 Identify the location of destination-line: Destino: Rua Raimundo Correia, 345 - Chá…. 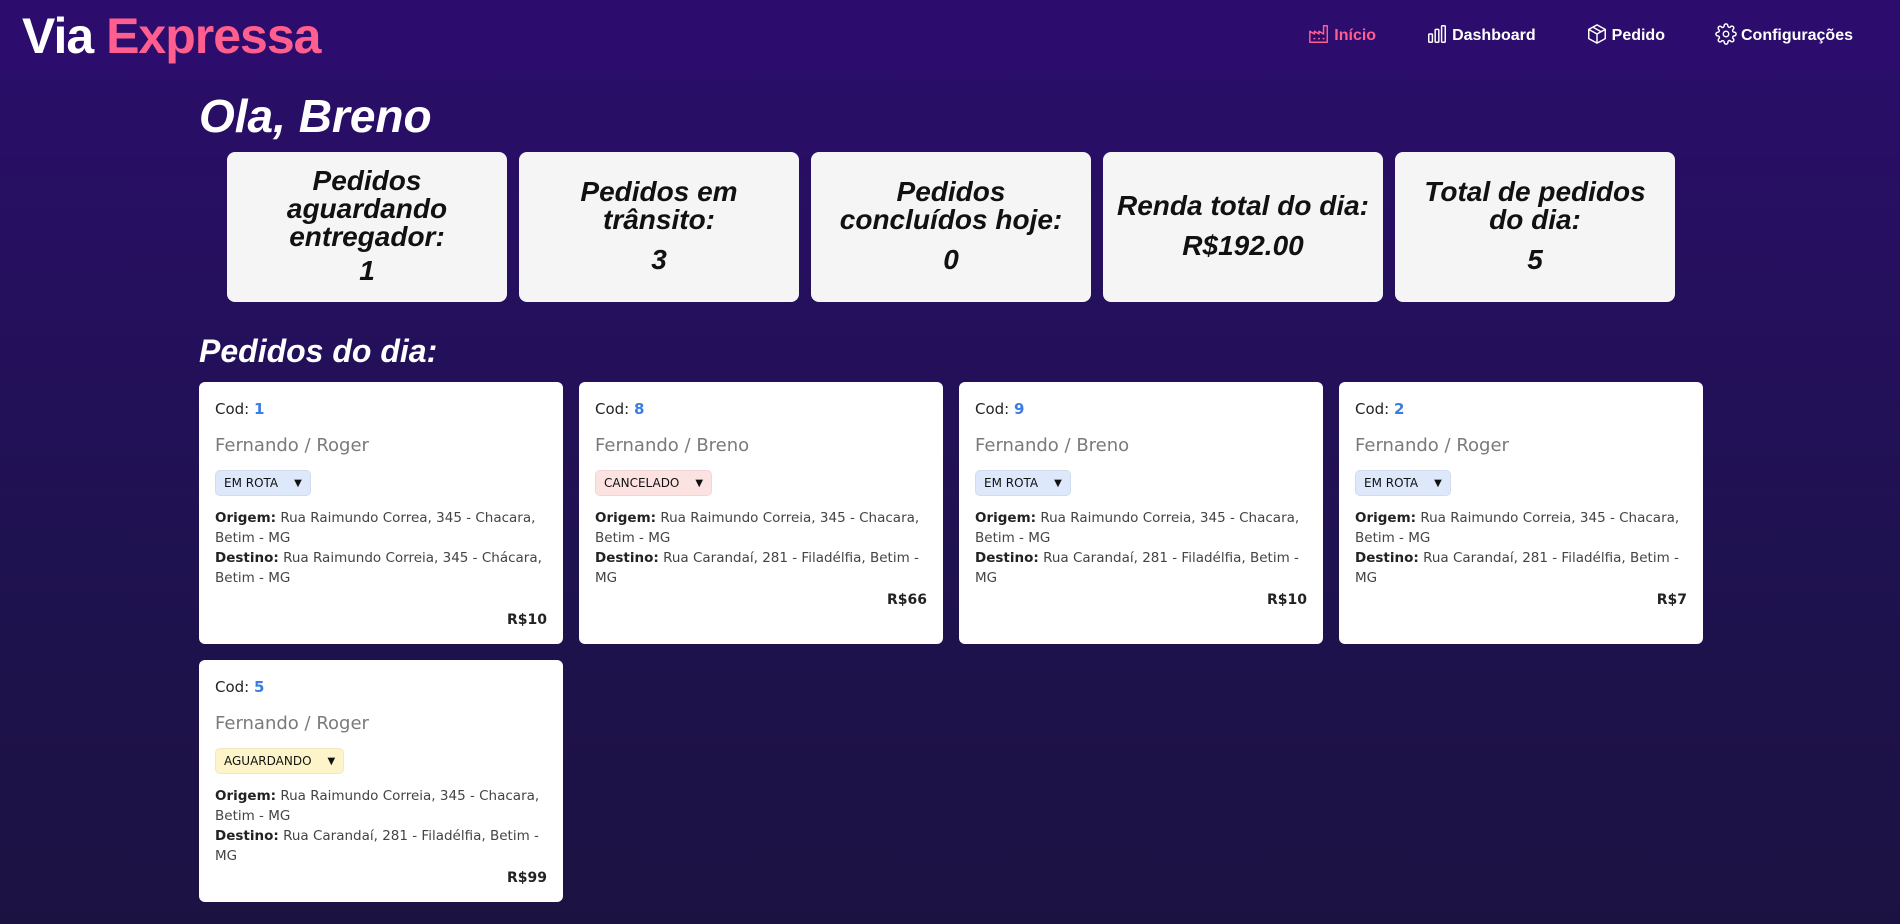
(381, 568).